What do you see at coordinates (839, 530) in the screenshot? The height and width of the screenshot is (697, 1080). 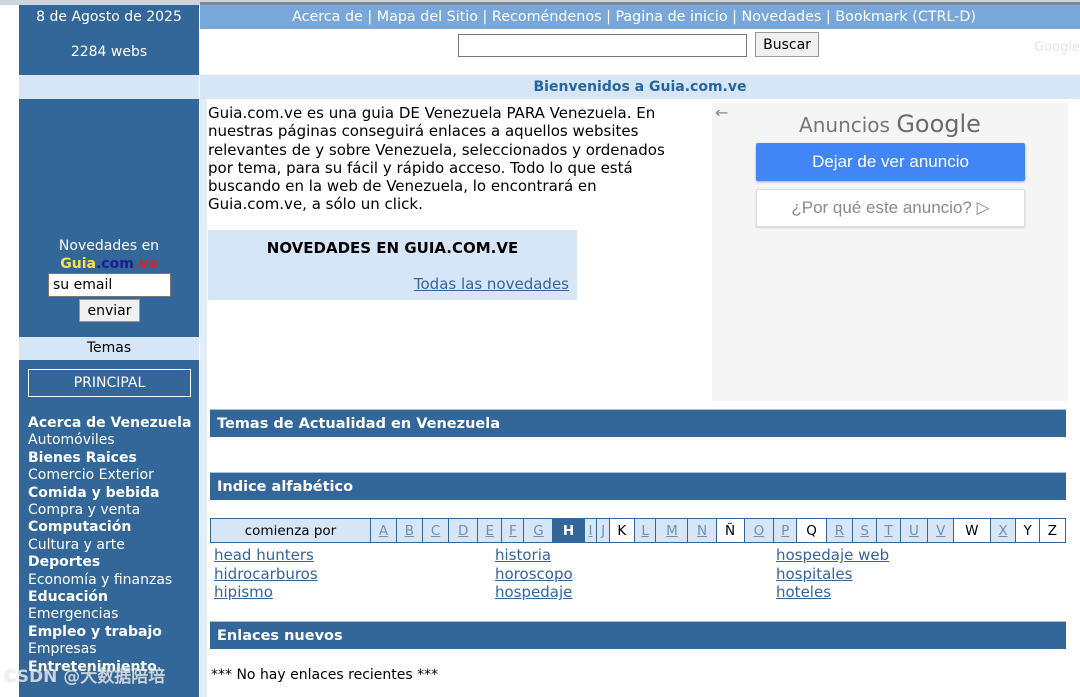 I see `letter-r: R` at bounding box center [839, 530].